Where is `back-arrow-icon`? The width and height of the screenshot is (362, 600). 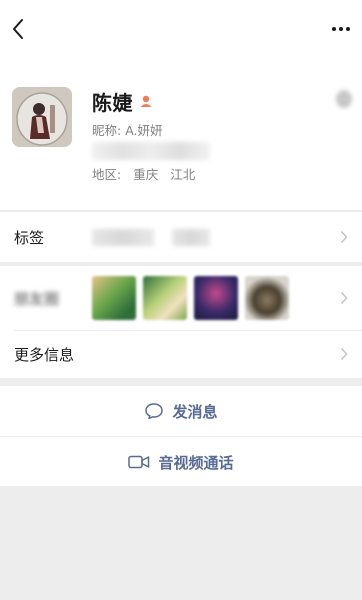
back-arrow-icon is located at coordinates (18, 29).